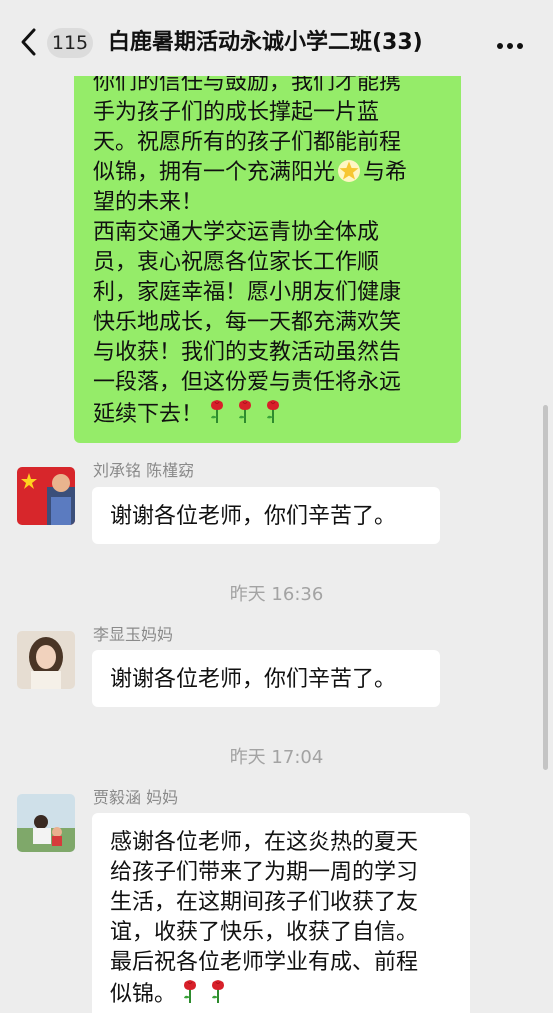  I want to click on back-button, so click(29, 42).